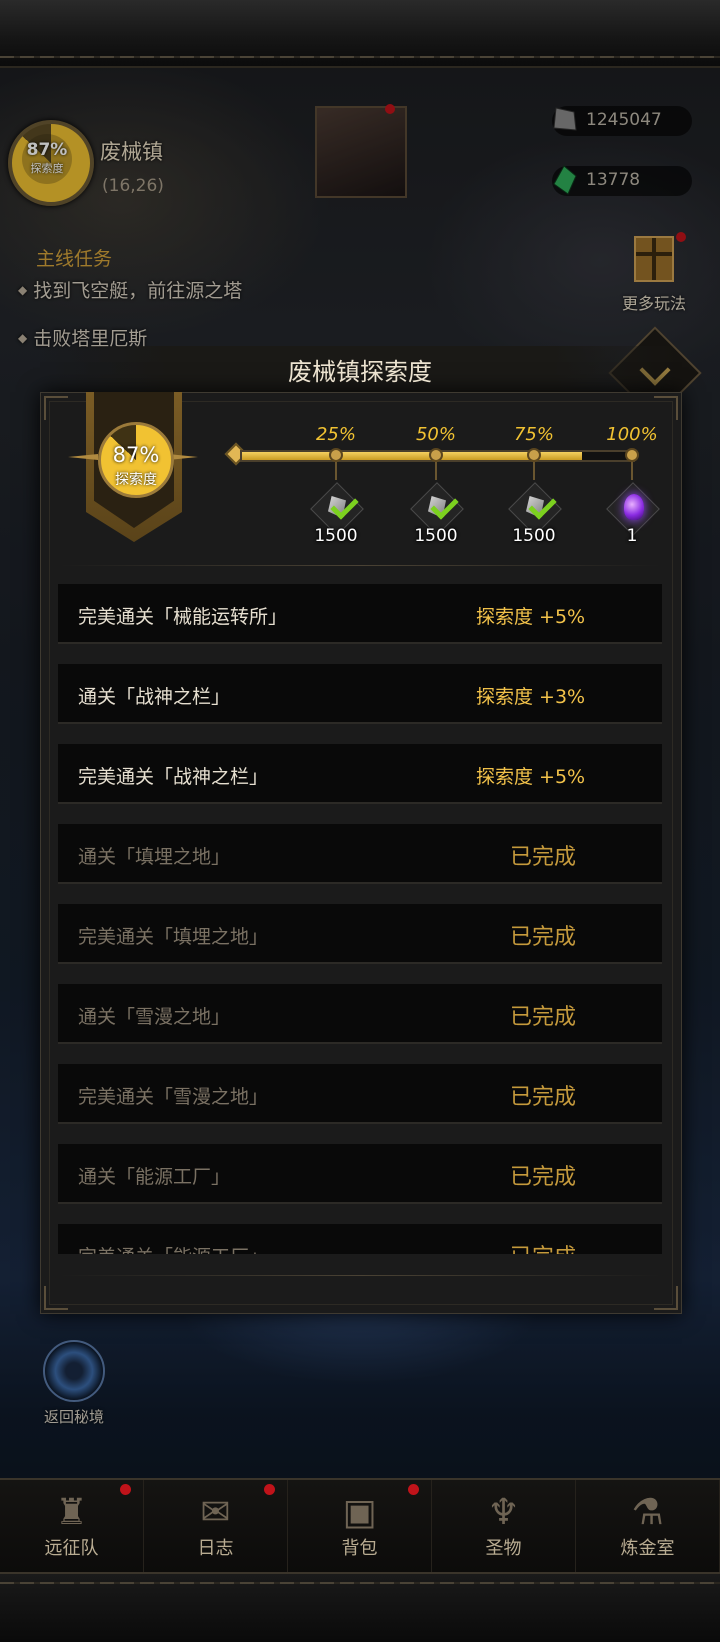 The image size is (720, 1642). What do you see at coordinates (173, 1097) in the screenshot?
I see `task-name: 完美通关「雪漫之地」` at bounding box center [173, 1097].